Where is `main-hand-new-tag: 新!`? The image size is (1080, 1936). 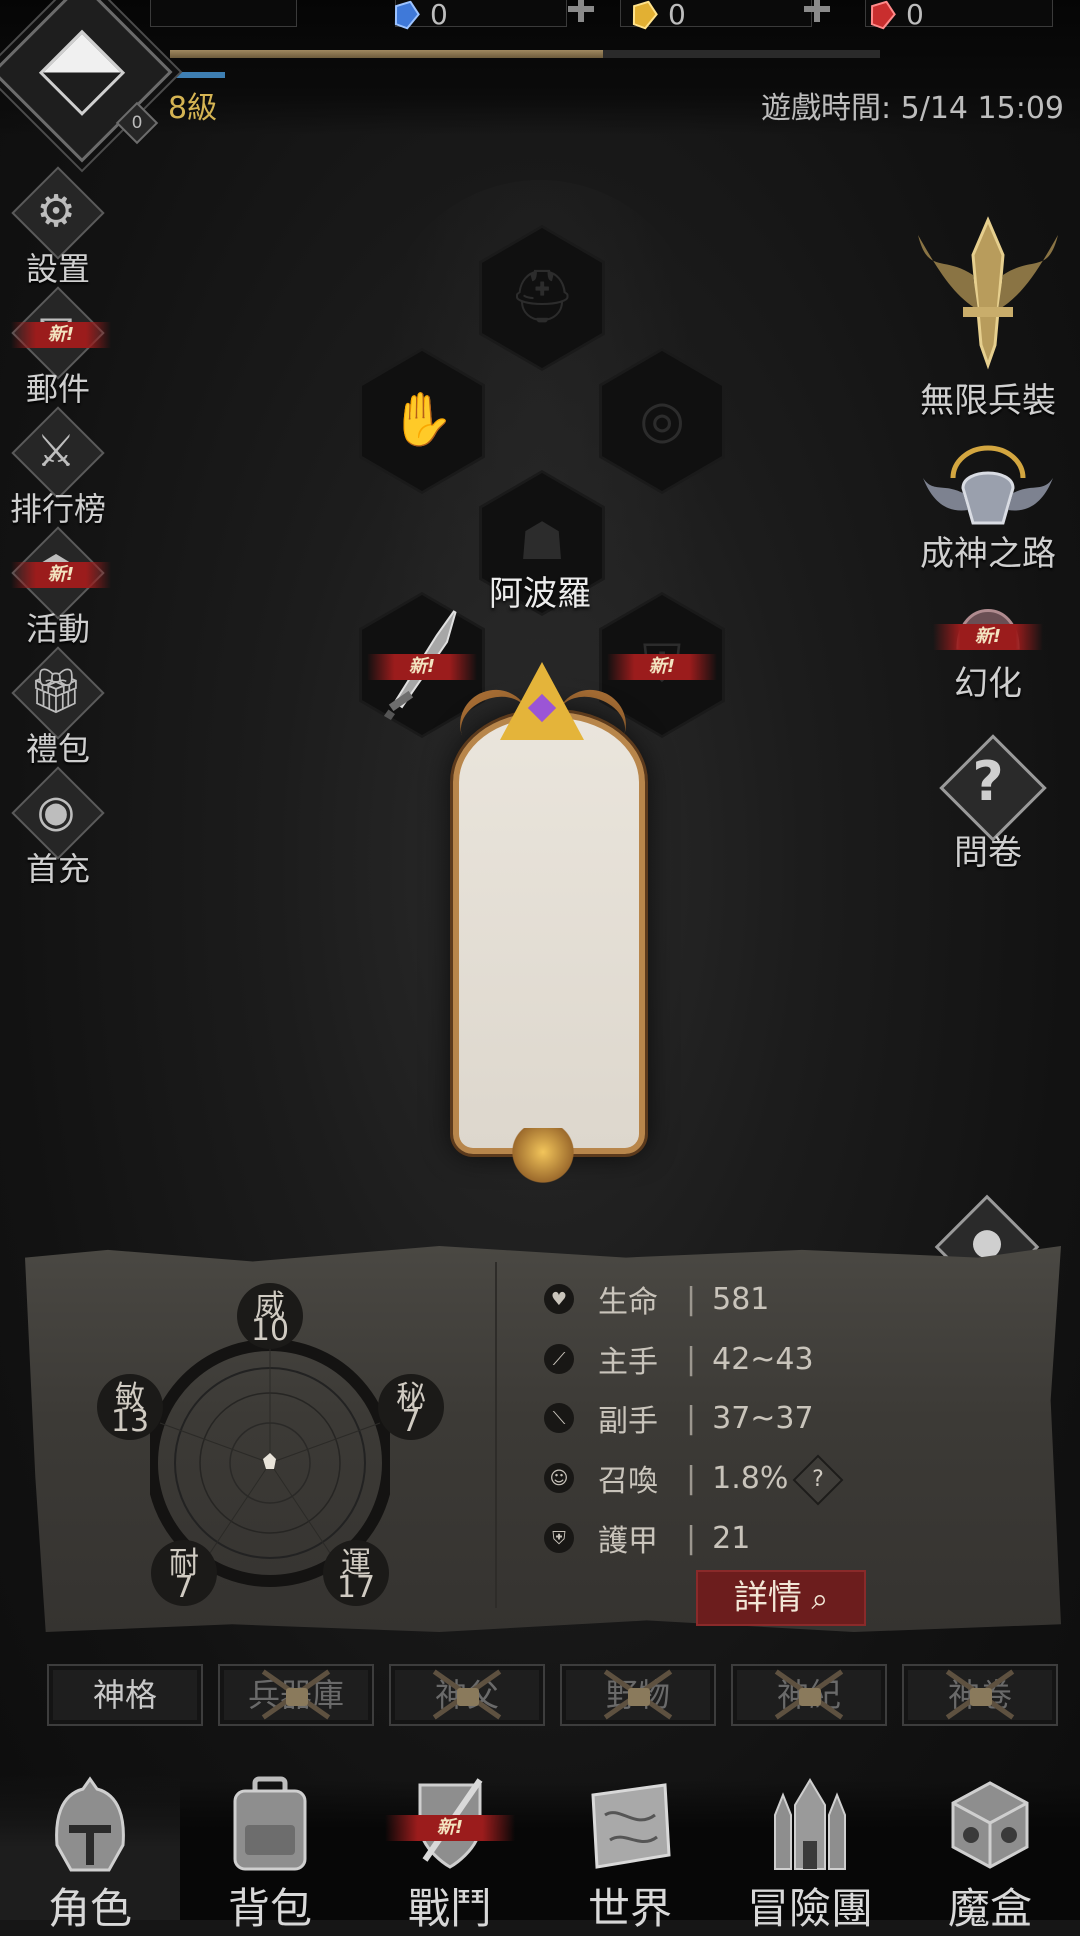 main-hand-new-tag: 新! is located at coordinates (422, 667).